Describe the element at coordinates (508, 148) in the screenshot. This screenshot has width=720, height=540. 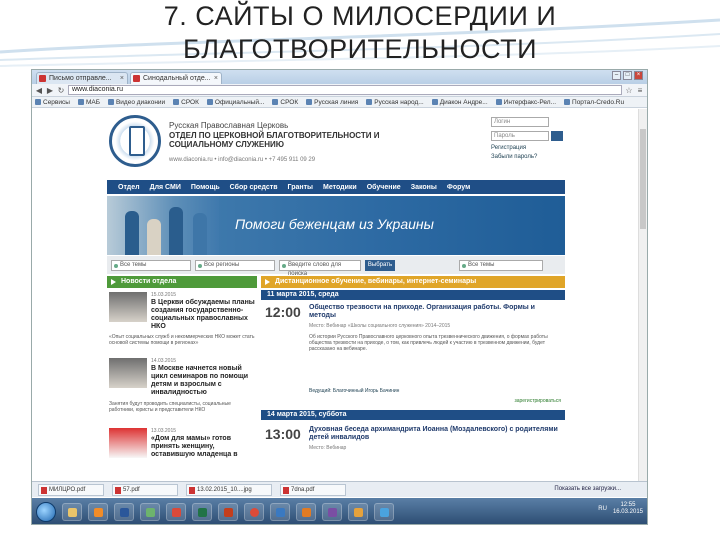
I see `register-link: Регистрация` at that location.